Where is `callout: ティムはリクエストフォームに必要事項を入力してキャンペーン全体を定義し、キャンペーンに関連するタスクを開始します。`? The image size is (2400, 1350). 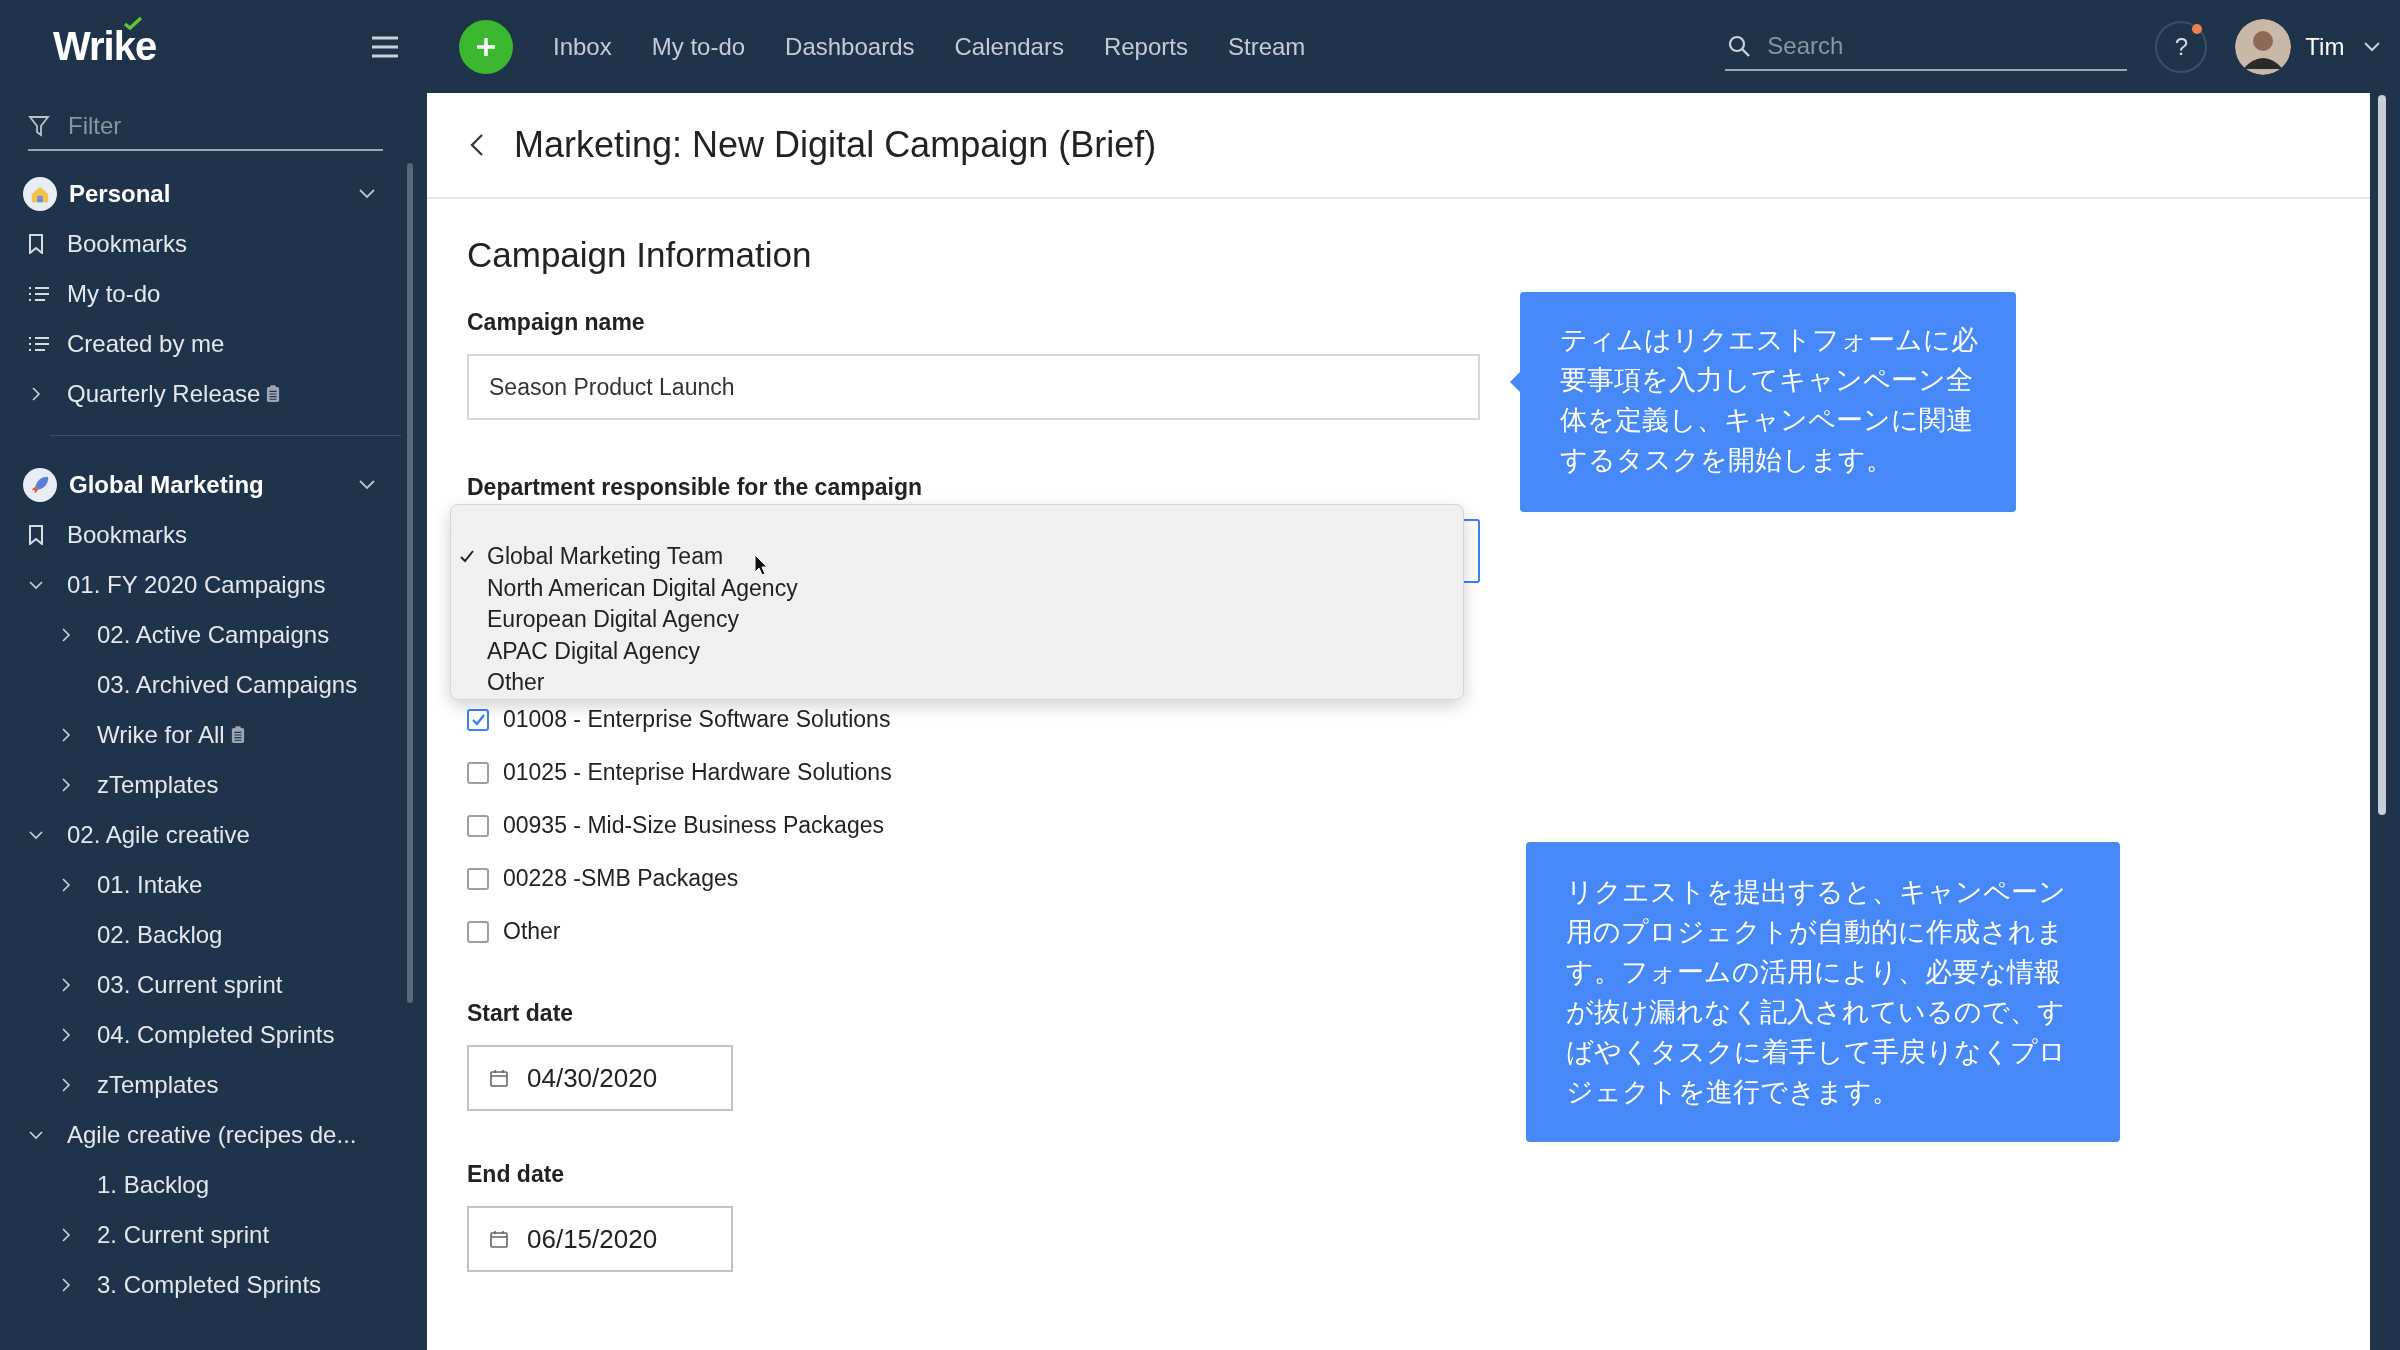
callout: ティムはリクエストフォームに必要事項を入力してキャンペーン全体を定義し、キャンペーンに関連するタスクを開始します。 is located at coordinates (1768, 402).